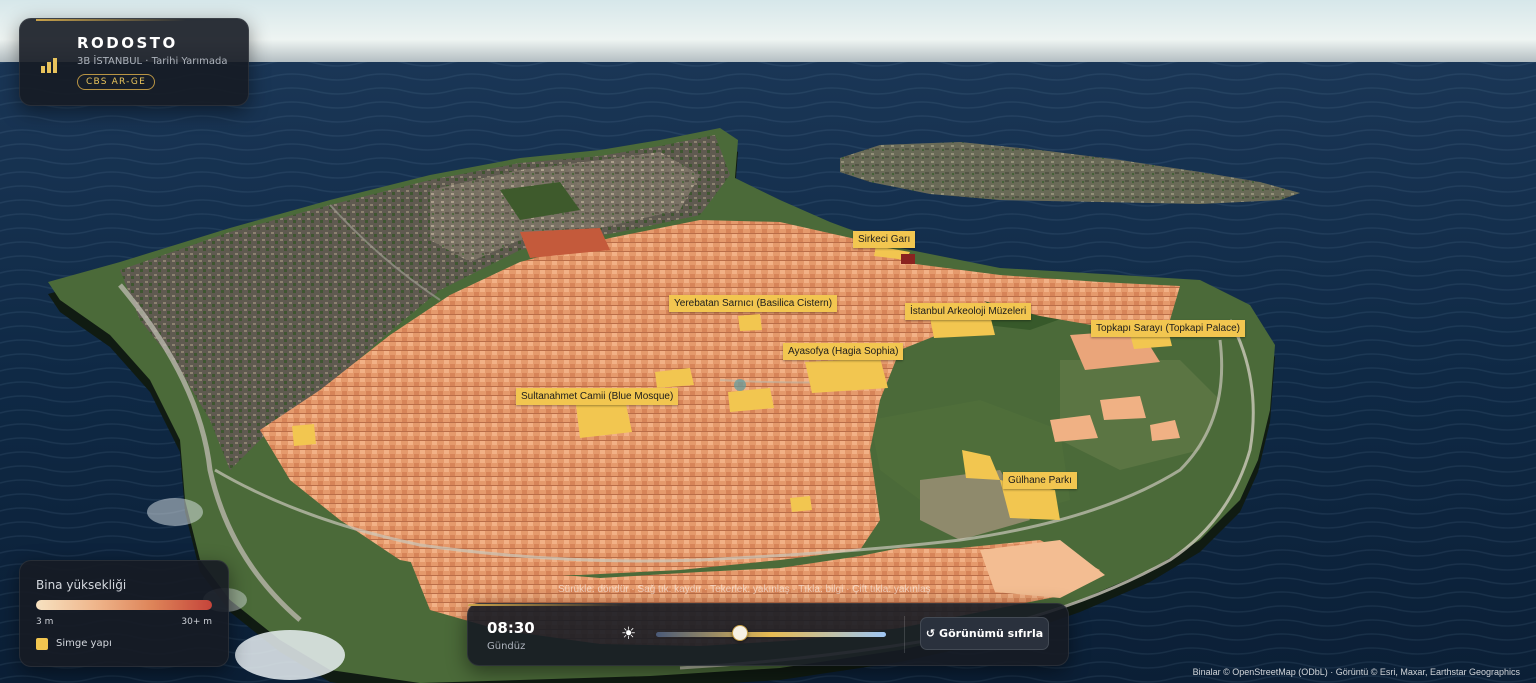 The height and width of the screenshot is (683, 1536). What do you see at coordinates (968, 311) in the screenshot?
I see `landmark-label-arkeoloji: İstanbul Arkeoloji Müzeleri` at bounding box center [968, 311].